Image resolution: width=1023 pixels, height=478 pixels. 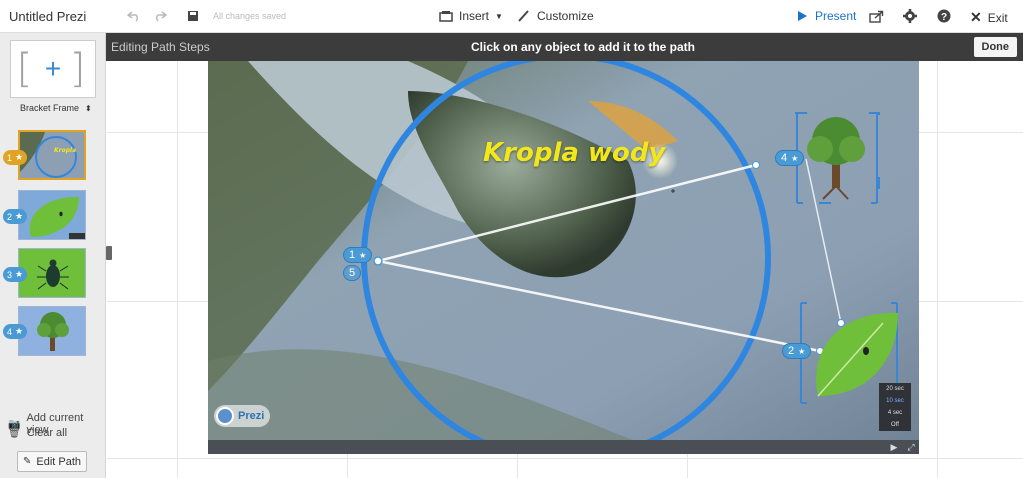 I want to click on svg-text: Kropla, so click(x=65, y=150).